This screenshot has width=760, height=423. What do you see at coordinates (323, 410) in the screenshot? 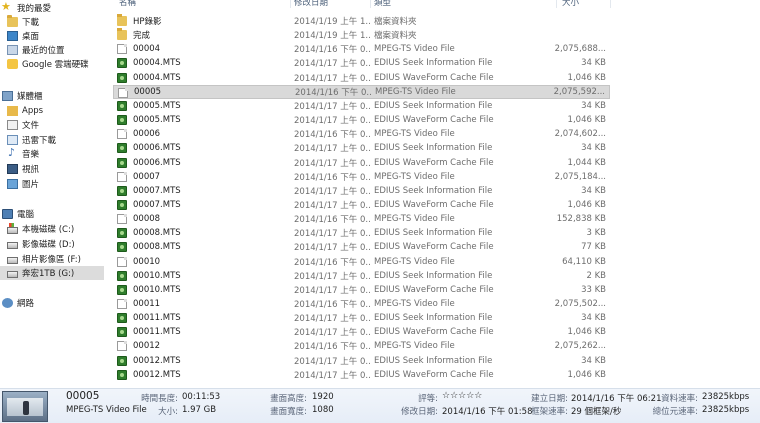
I see `details-width-value: 1080` at bounding box center [323, 410].